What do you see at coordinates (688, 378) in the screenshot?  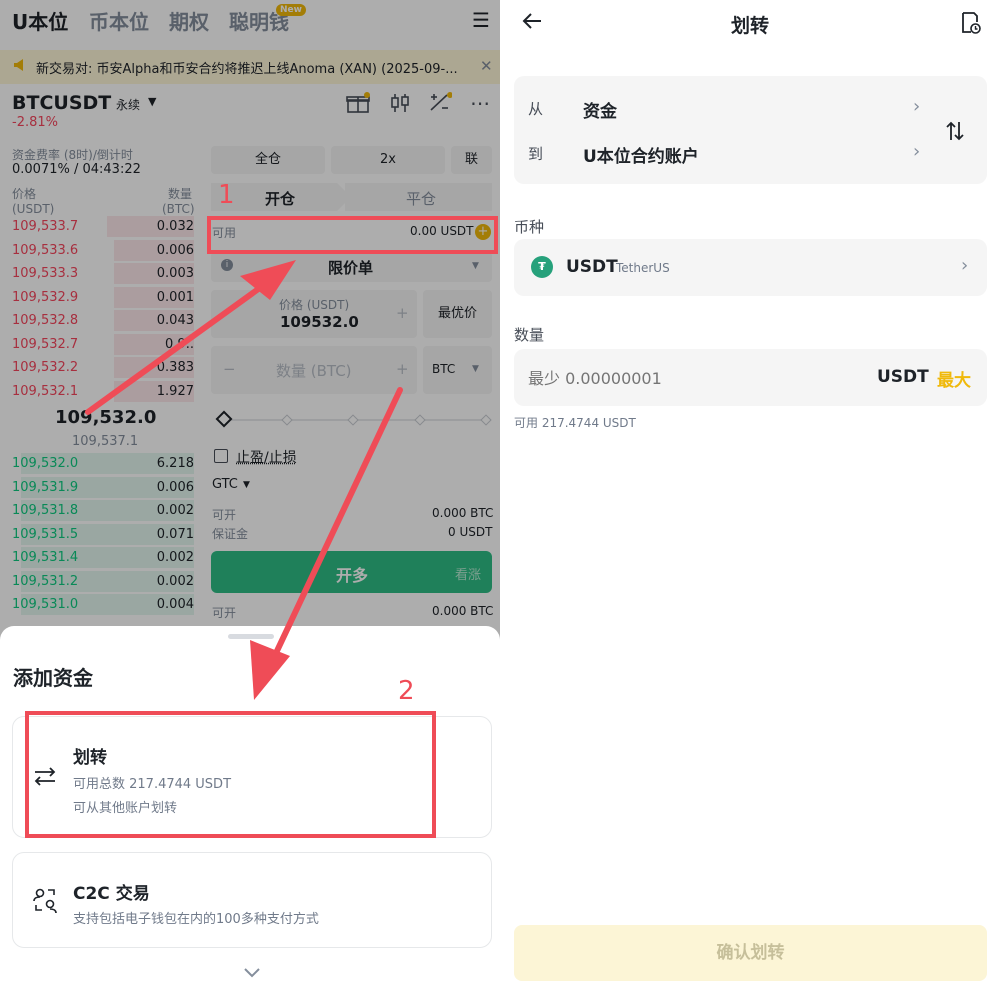 I see `amount-input` at bounding box center [688, 378].